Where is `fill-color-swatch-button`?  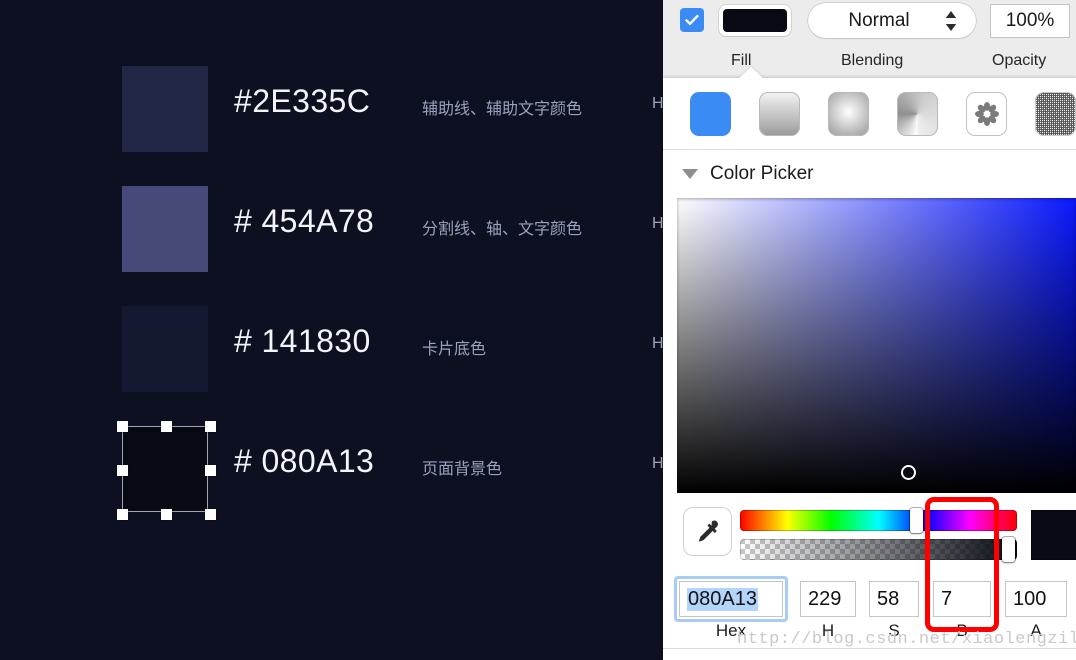 fill-color-swatch-button is located at coordinates (755, 20).